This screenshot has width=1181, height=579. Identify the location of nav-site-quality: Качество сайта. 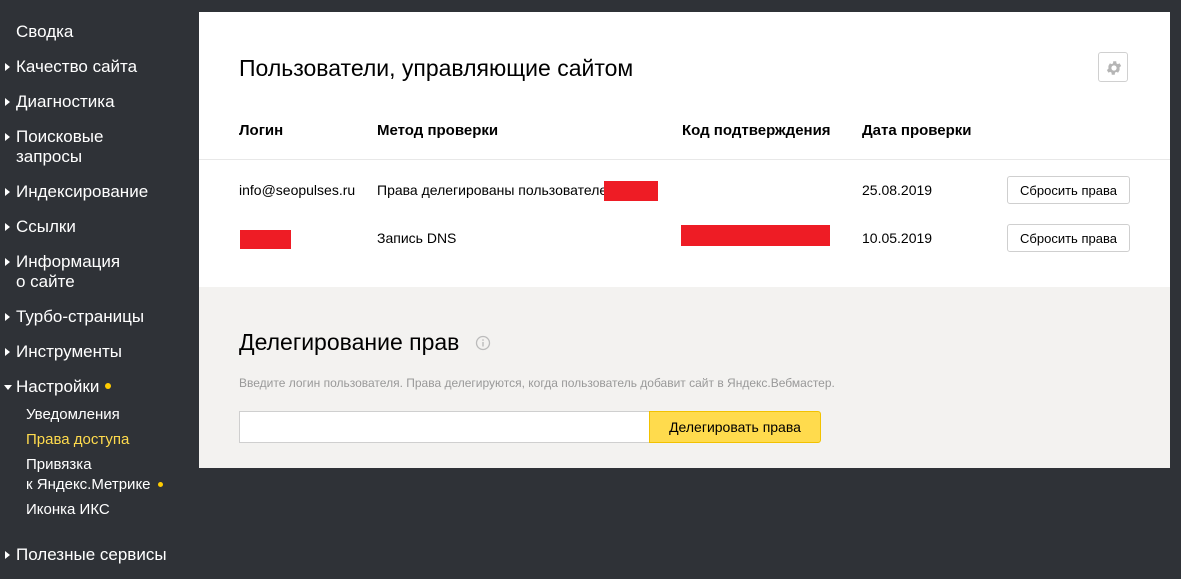
(71, 67).